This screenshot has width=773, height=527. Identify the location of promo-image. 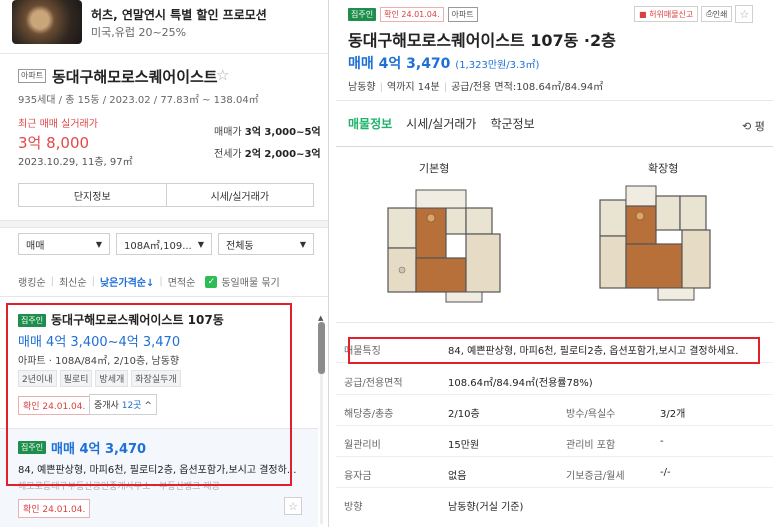
(47, 22).